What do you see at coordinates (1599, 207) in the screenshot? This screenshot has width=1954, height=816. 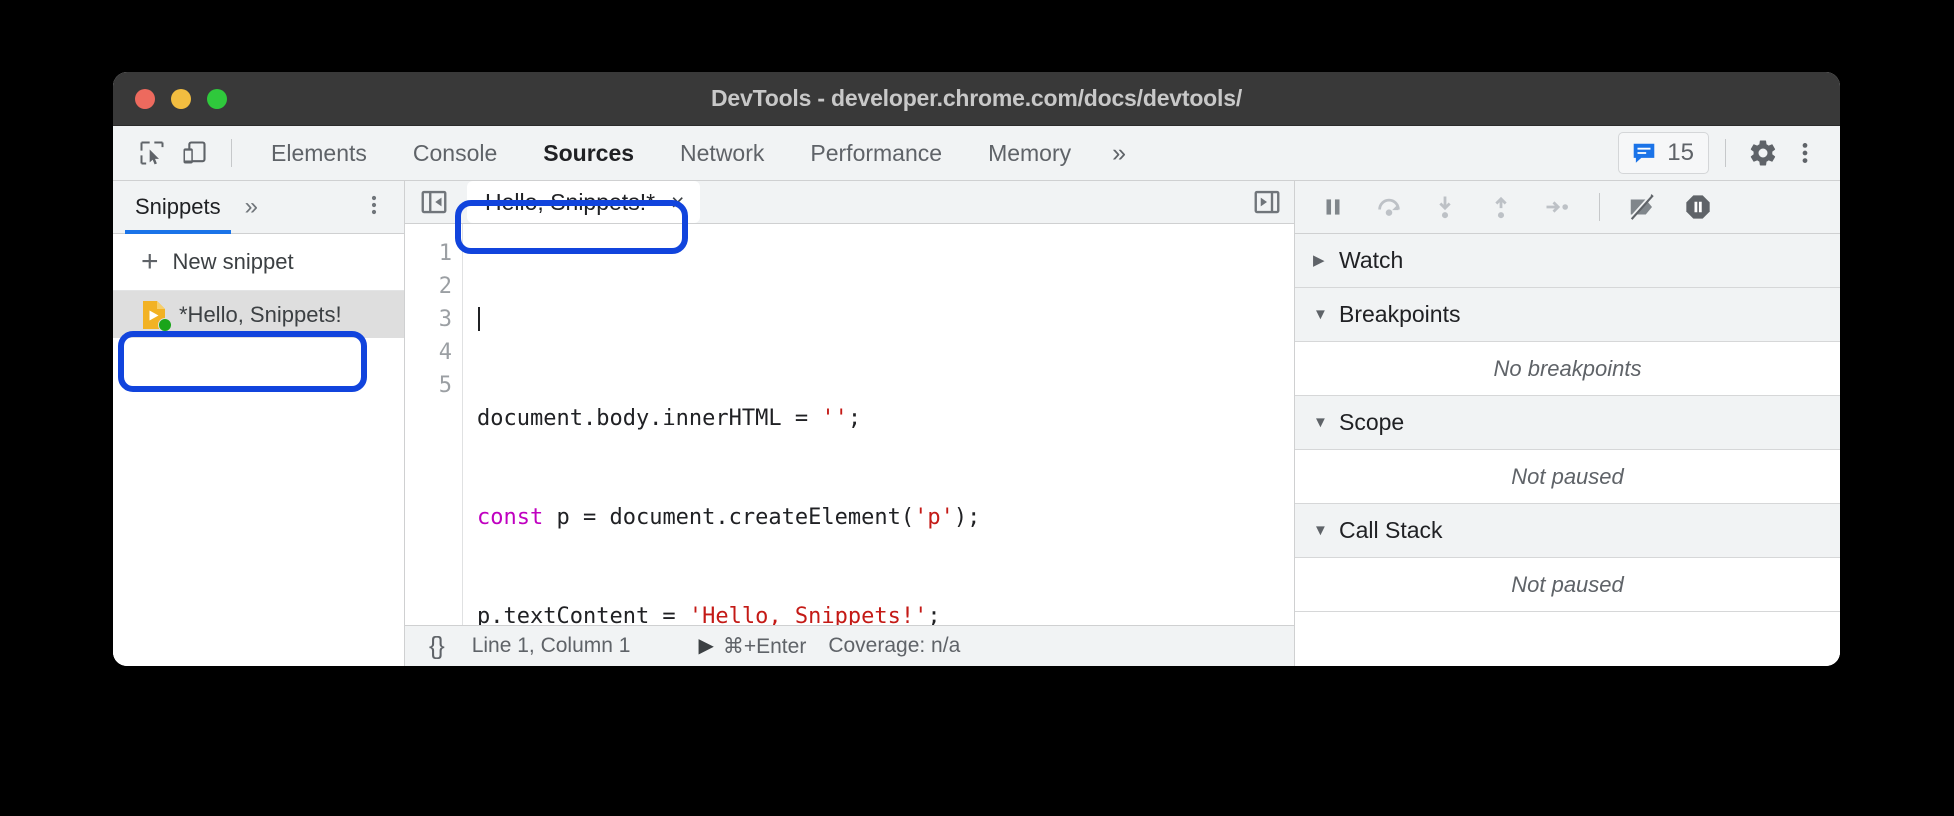 I see `debugger-toolbar-divider` at bounding box center [1599, 207].